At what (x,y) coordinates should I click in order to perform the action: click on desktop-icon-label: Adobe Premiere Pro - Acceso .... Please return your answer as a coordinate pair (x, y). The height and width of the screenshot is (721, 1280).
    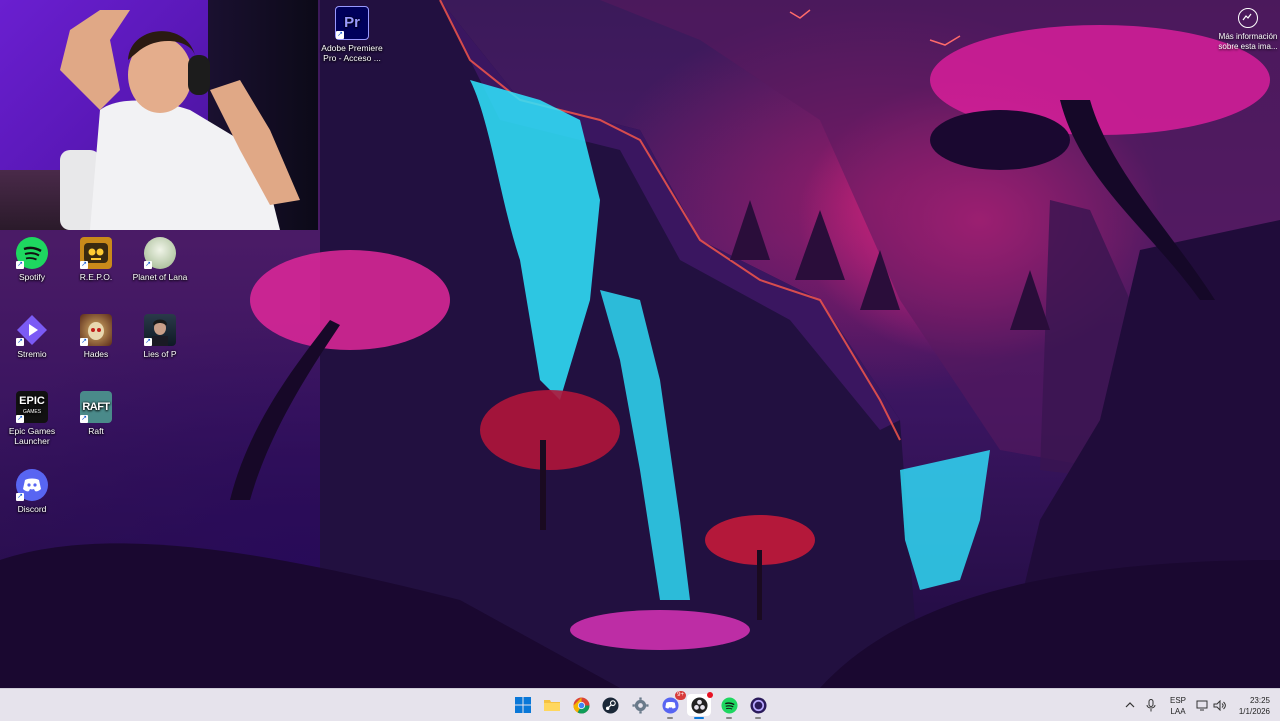
    Looking at the image, I should click on (352, 53).